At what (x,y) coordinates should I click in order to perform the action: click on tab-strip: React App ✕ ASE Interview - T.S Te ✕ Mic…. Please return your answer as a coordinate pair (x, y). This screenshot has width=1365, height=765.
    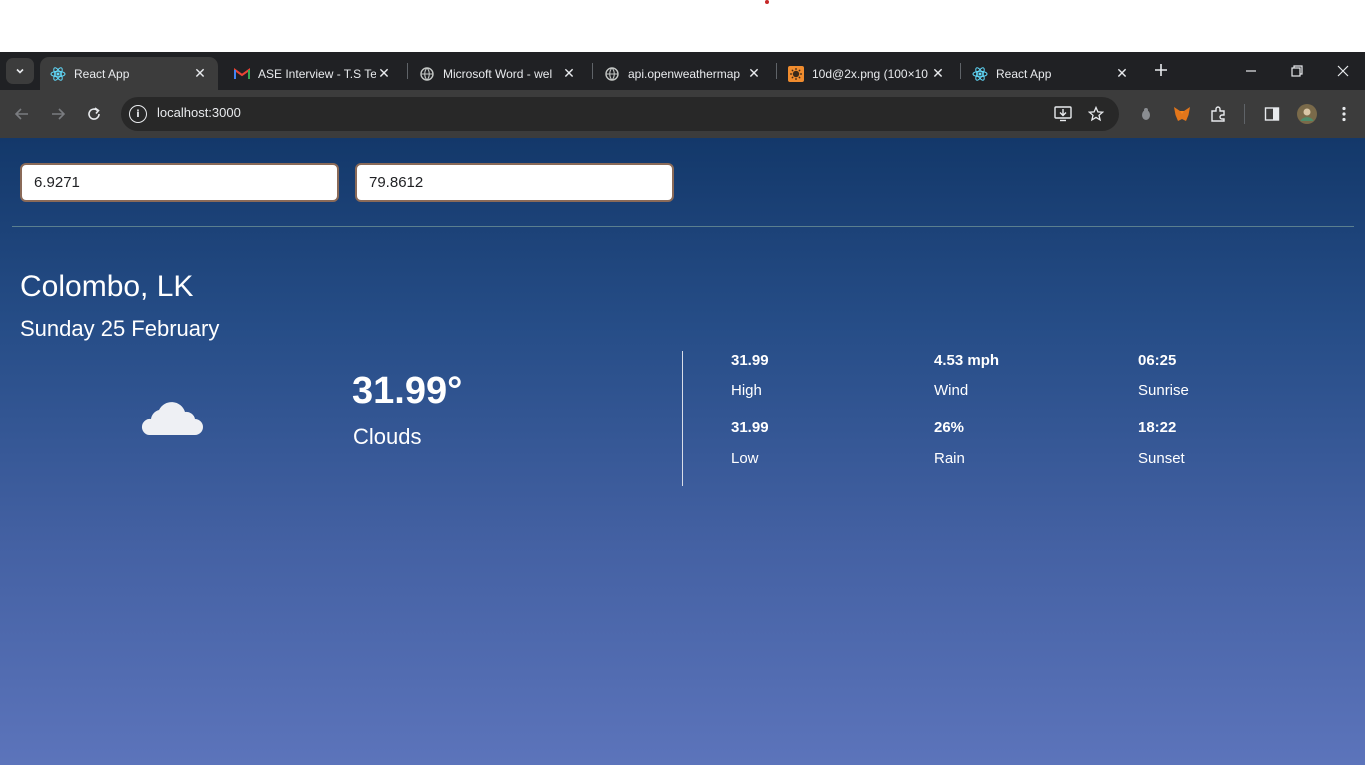
    Looking at the image, I should click on (682, 71).